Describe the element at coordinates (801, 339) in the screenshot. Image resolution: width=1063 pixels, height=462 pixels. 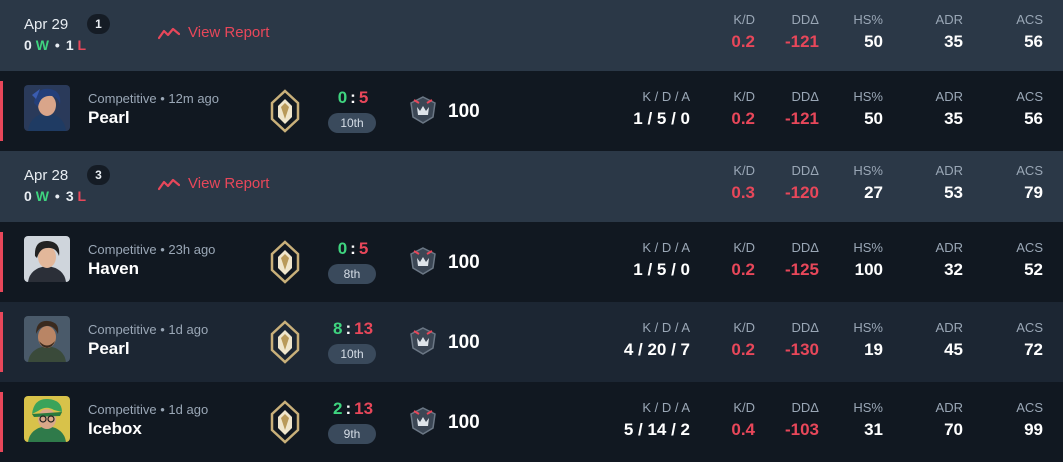
I see `stat-dd-delta: DDΔ -130` at that location.